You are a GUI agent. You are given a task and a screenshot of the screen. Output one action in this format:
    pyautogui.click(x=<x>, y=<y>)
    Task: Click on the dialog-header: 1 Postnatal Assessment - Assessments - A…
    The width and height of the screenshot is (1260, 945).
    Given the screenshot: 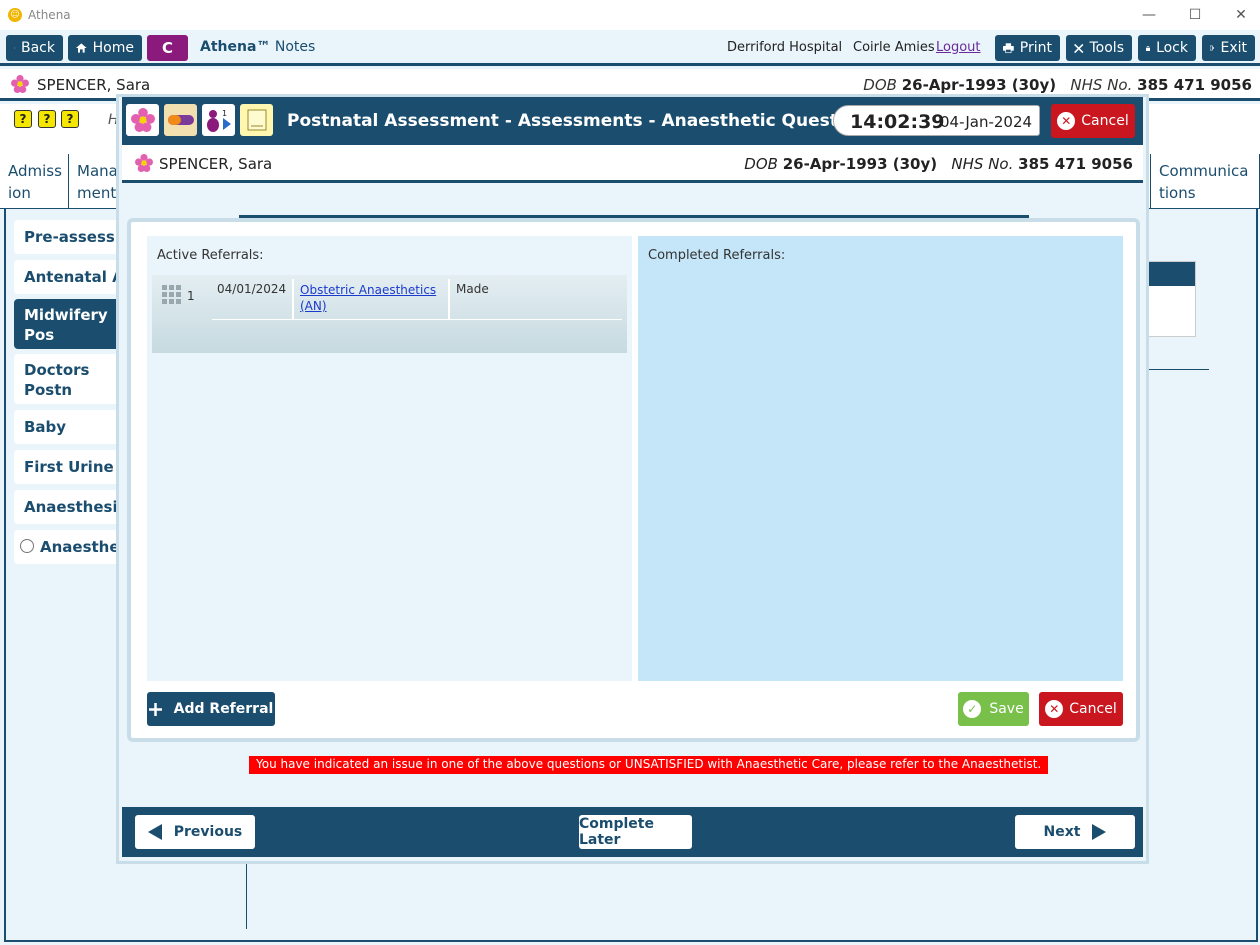 What is the action you would take?
    pyautogui.click(x=632, y=121)
    